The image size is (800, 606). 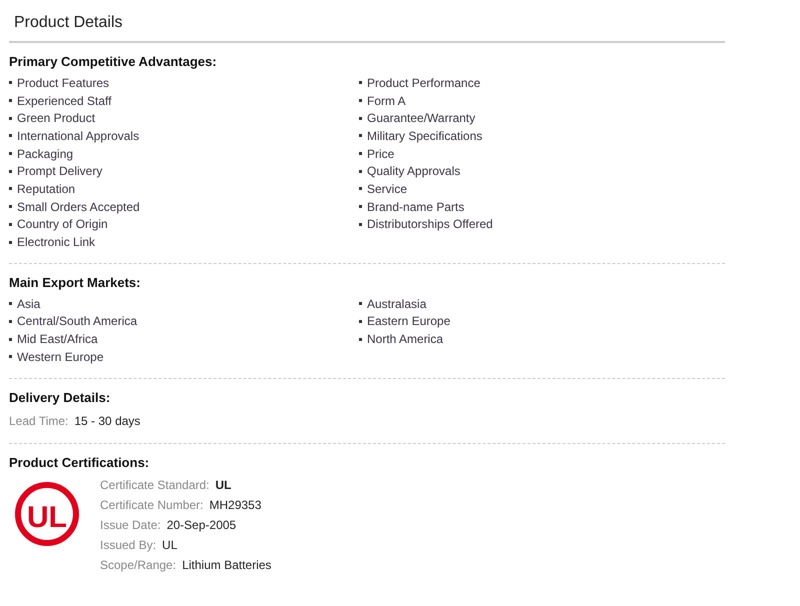 I want to click on list-item: Guarantee/Warranty, so click(x=421, y=118).